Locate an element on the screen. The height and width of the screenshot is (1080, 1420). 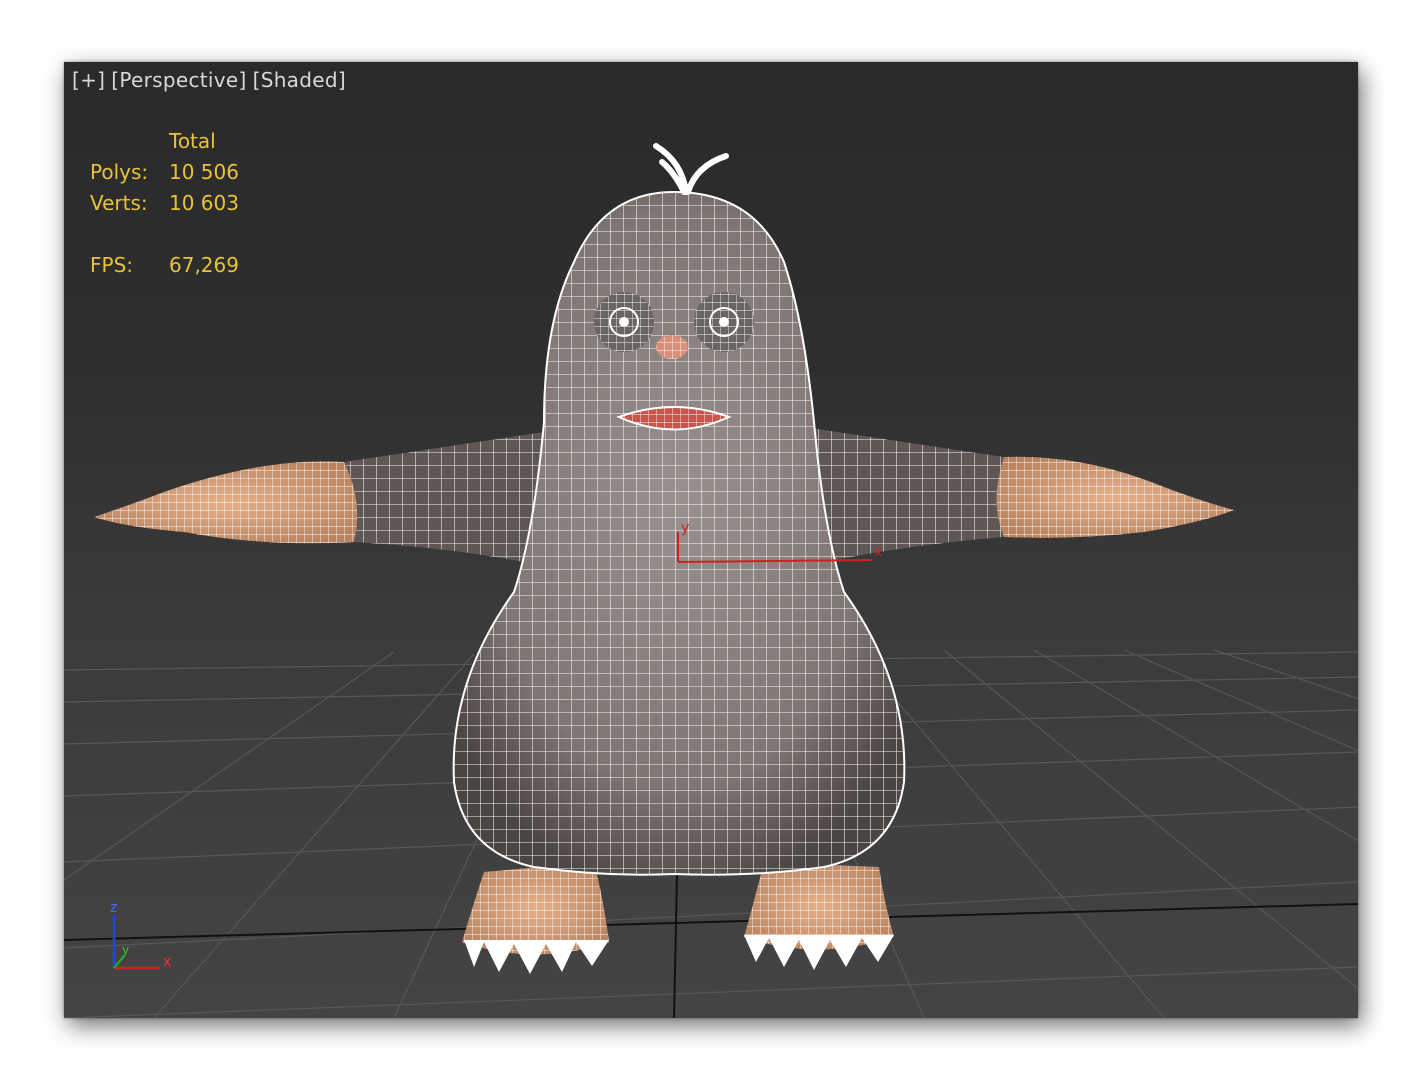
verts-label: Verts: is located at coordinates (119, 203).